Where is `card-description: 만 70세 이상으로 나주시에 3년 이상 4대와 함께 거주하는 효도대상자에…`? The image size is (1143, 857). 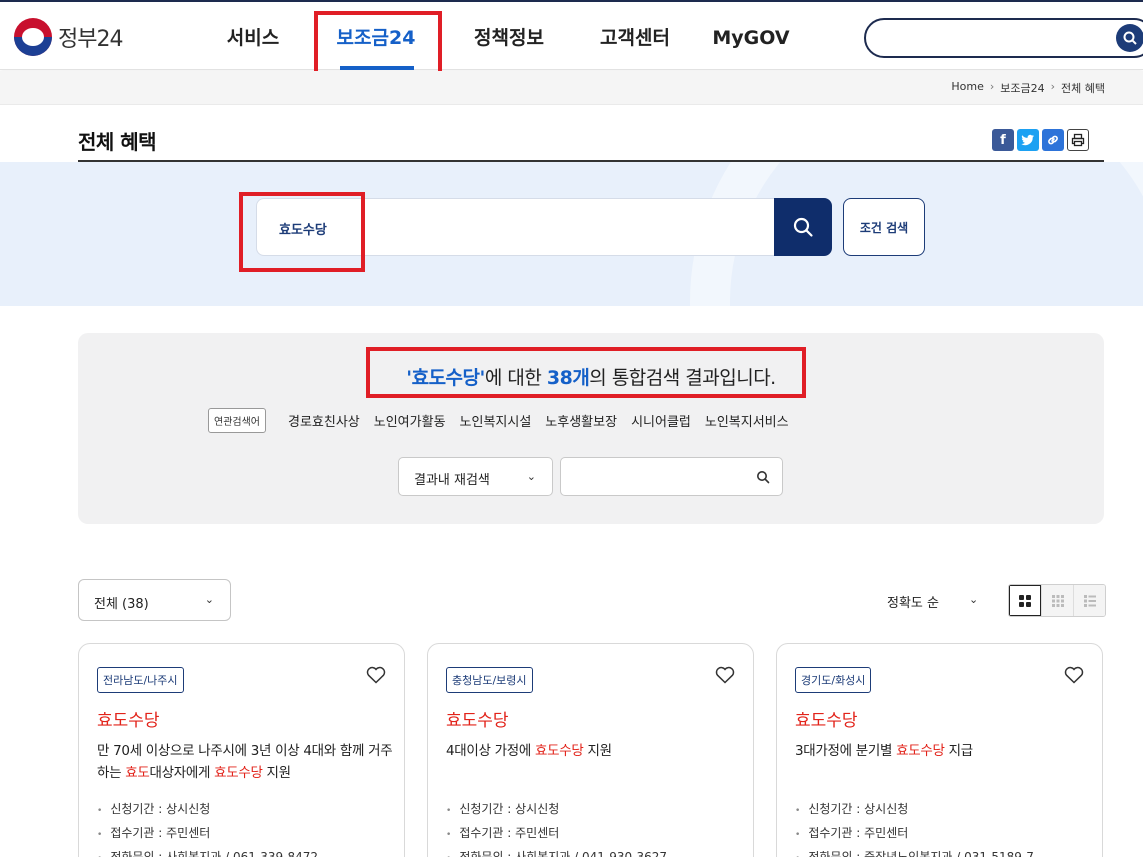 card-description: 만 70세 이상으로 나주시에 3년 이상 4대와 함께 거주하는 효도대상자에… is located at coordinates (245, 762).